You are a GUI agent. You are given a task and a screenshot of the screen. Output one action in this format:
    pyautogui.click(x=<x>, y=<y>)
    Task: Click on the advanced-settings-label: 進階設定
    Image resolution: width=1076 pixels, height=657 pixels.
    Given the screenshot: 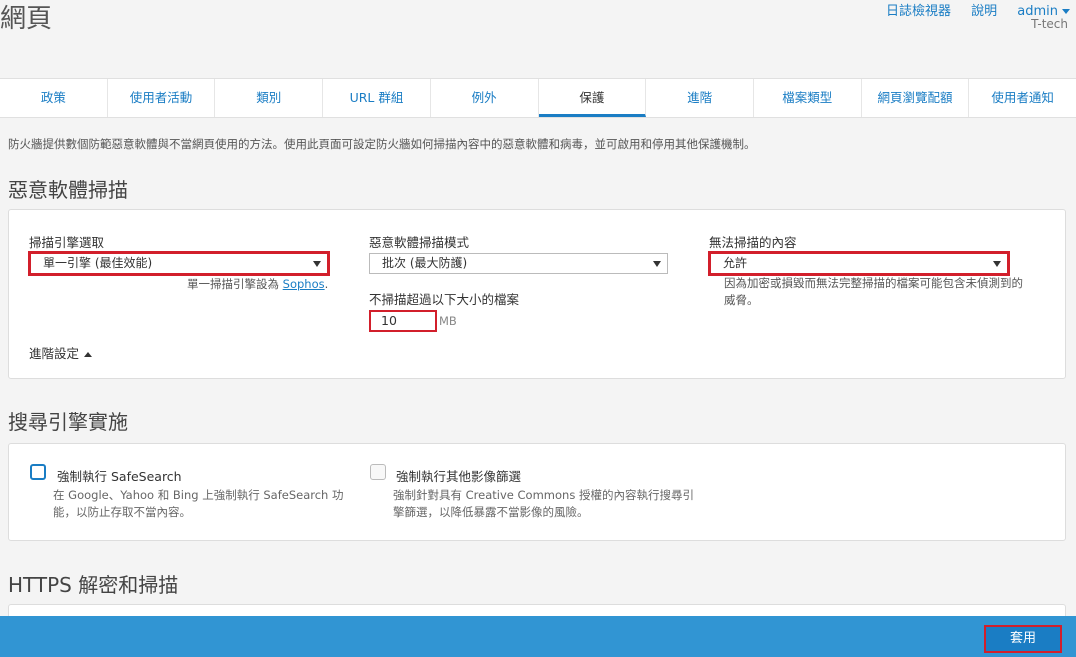 What is the action you would take?
    pyautogui.click(x=54, y=353)
    